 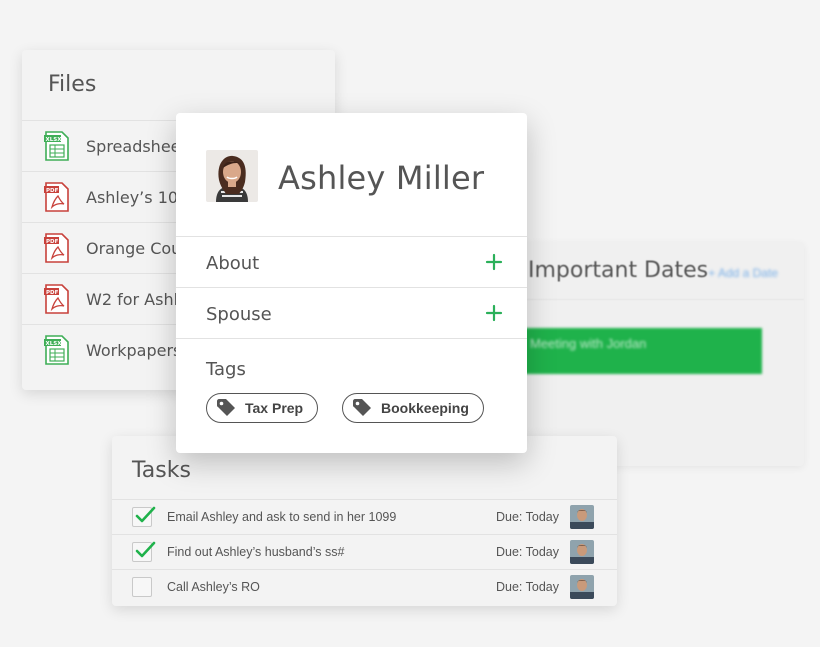 I want to click on about-label: About, so click(x=233, y=263).